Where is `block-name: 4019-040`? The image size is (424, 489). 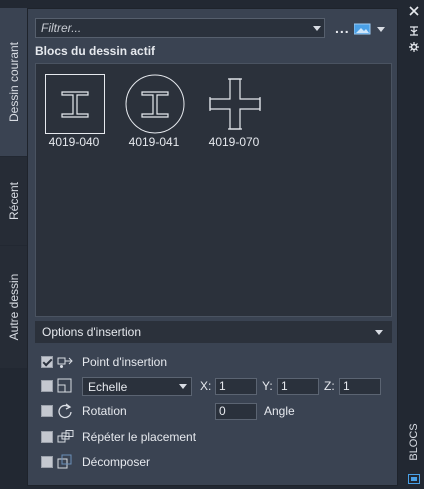 block-name: 4019-040 is located at coordinates (74, 142).